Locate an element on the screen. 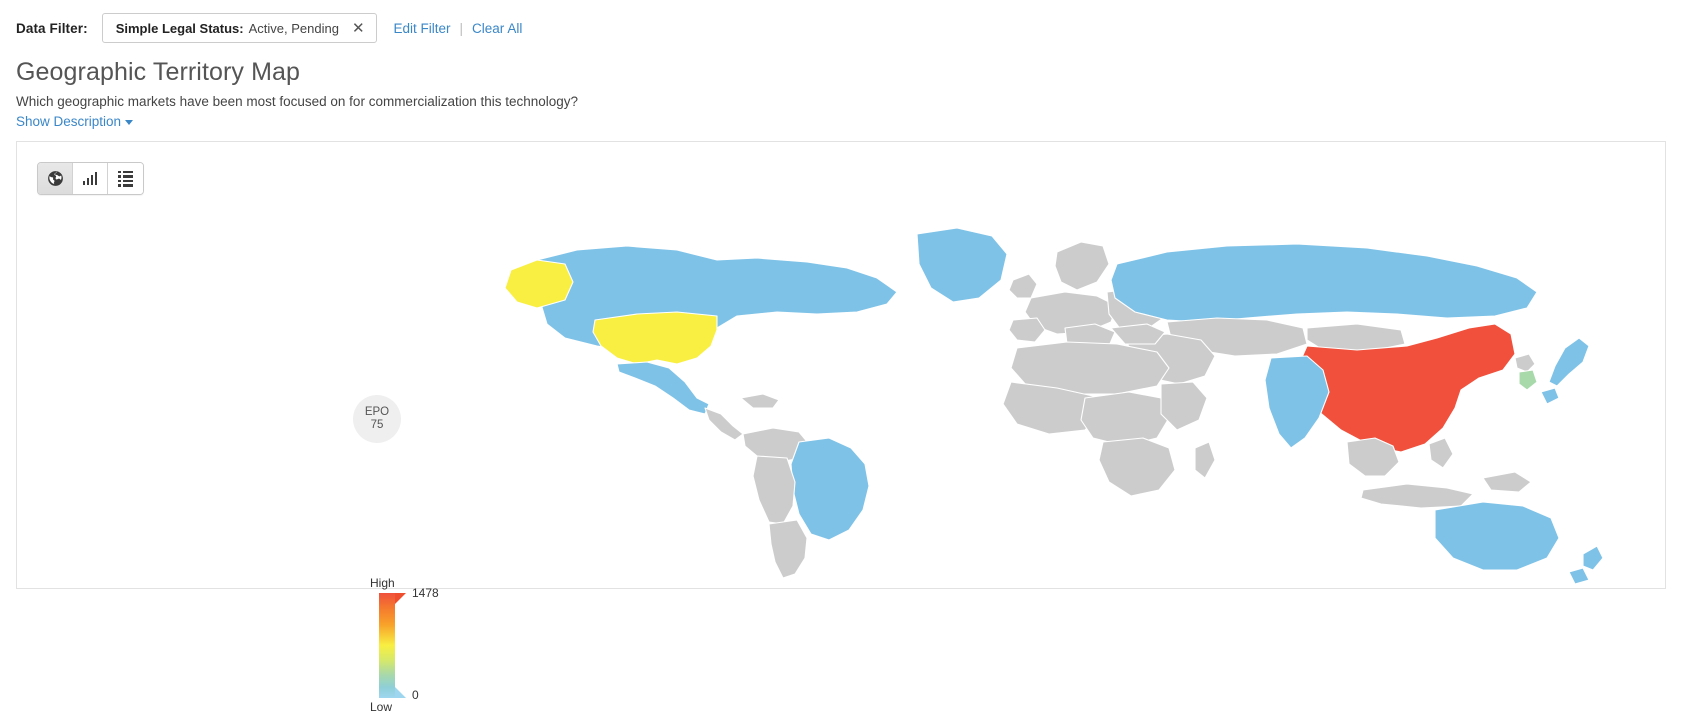  region-central-africa is located at coordinates (1125, 419).